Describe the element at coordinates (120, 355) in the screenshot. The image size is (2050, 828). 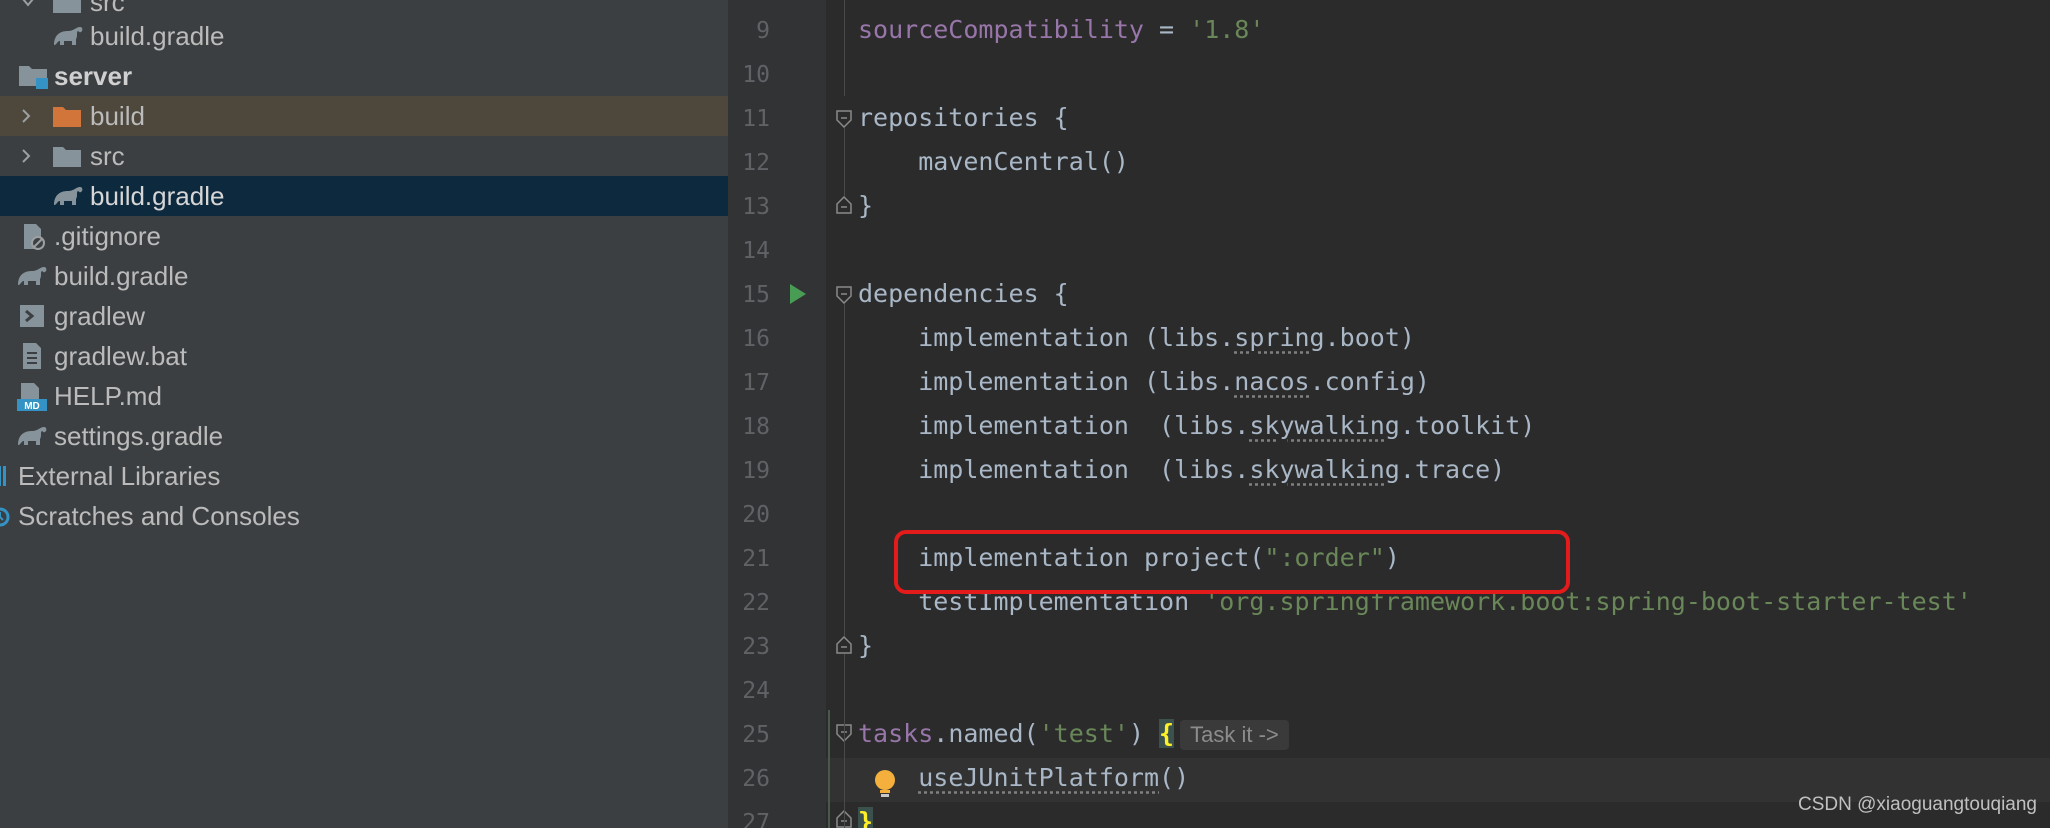
I see `tree-item-label: gradlew.bat` at that location.